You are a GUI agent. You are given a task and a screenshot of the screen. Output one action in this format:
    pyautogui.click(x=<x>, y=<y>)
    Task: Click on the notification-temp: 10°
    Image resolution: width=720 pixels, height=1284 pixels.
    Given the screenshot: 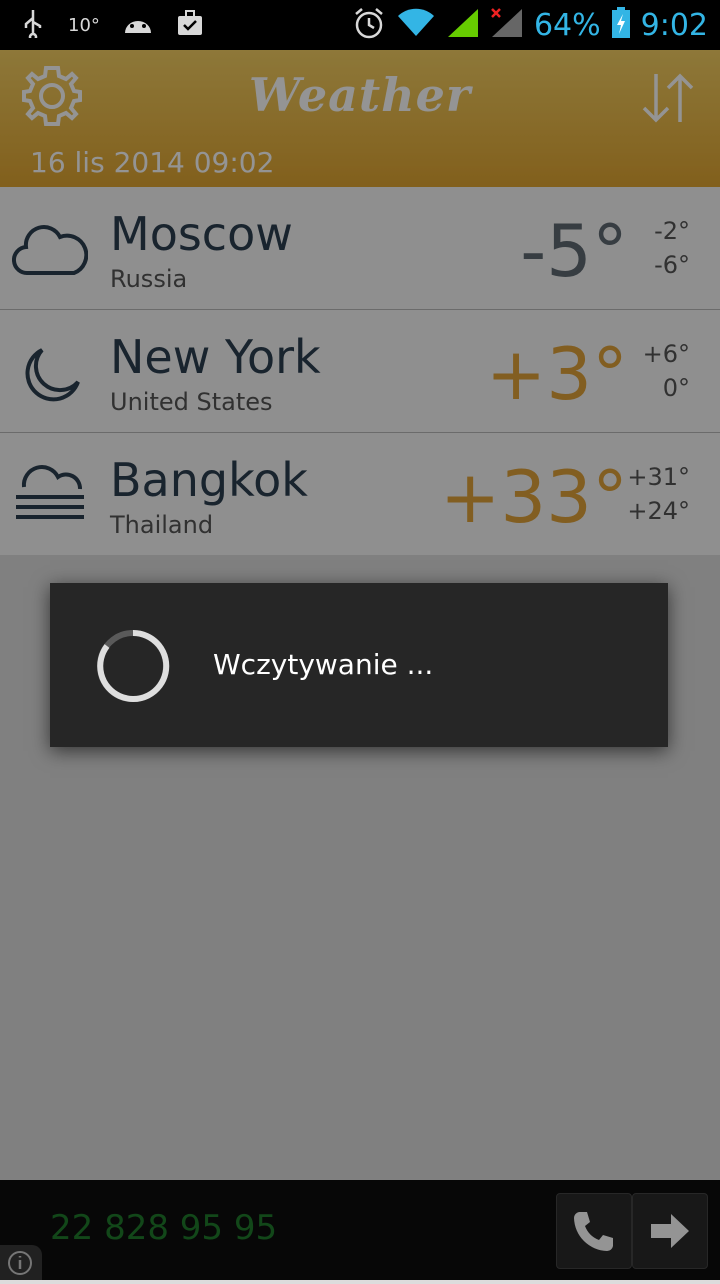 What is the action you would take?
    pyautogui.click(x=84, y=25)
    